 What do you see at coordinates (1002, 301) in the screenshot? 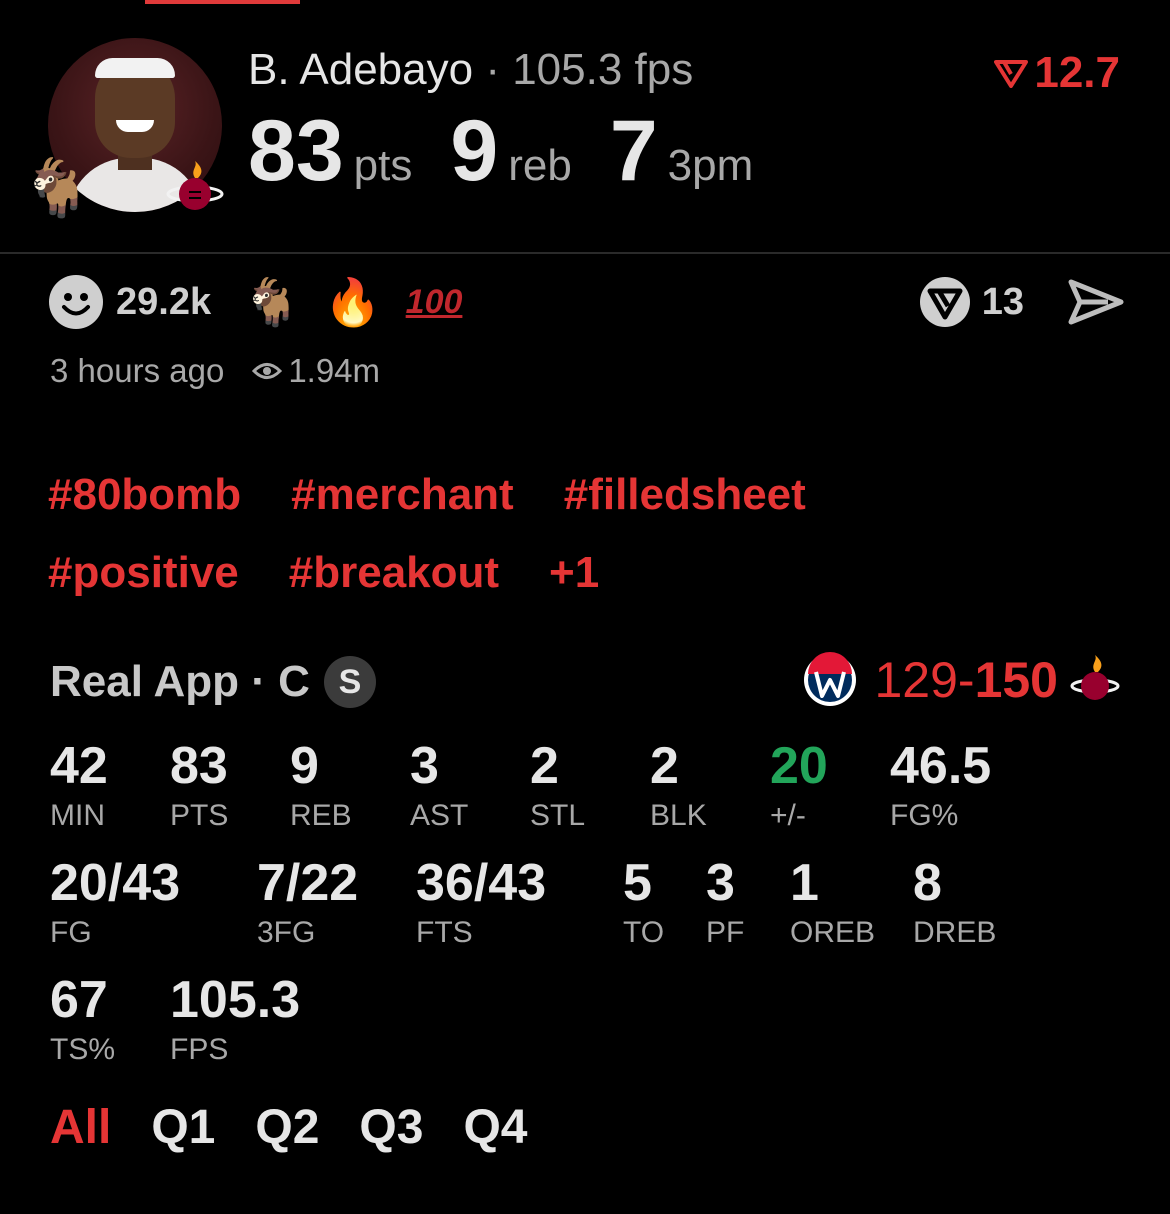
I see `vip-count: 13` at bounding box center [1002, 301].